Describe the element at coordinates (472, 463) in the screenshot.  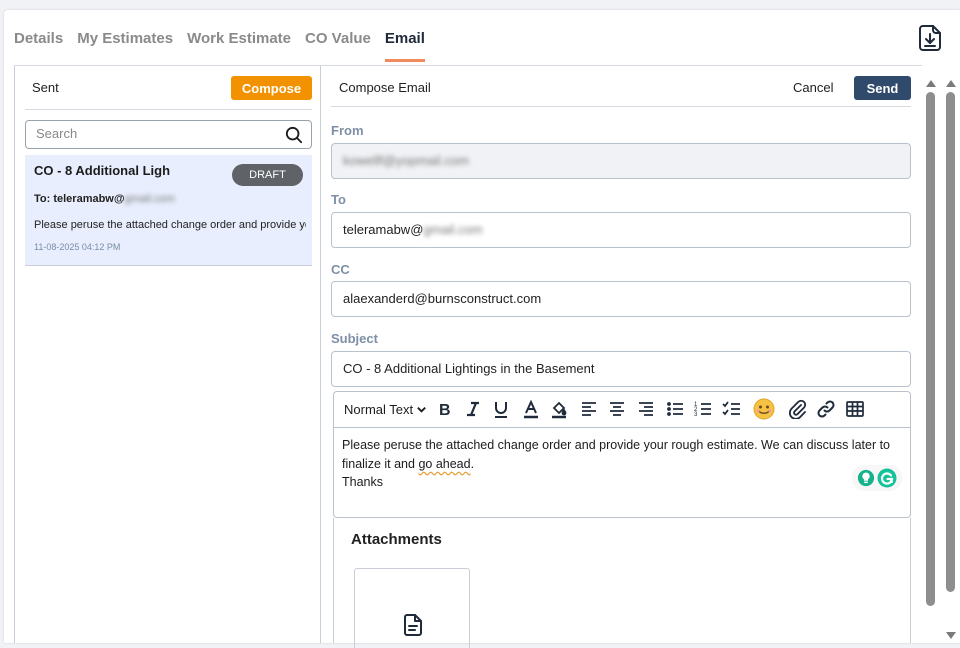
I see `body-text: .` at that location.